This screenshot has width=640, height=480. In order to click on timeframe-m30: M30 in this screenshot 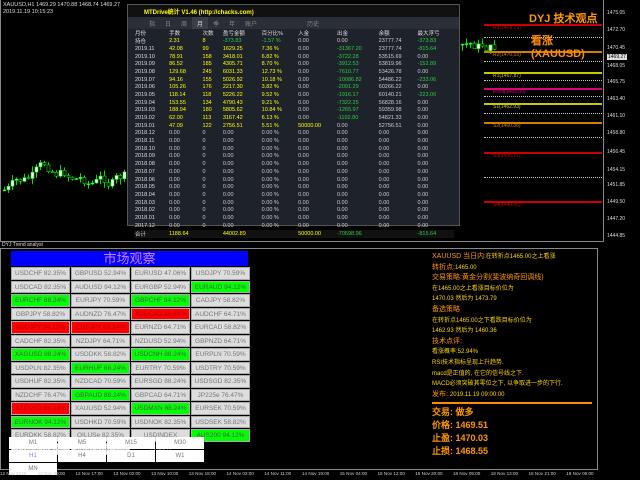, I will do `click(180, 443)`.